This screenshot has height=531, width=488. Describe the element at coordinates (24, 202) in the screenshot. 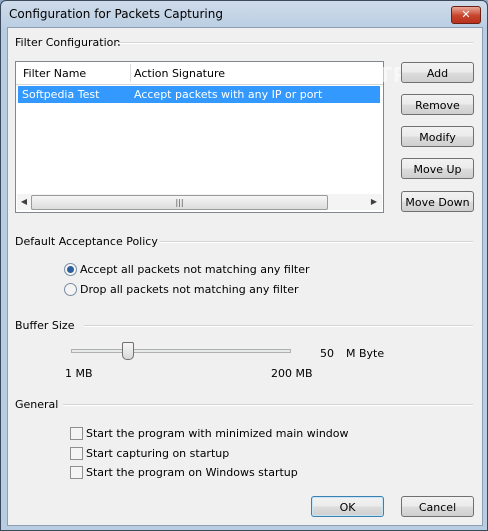

I see `scroll-left-icon: ◀` at that location.